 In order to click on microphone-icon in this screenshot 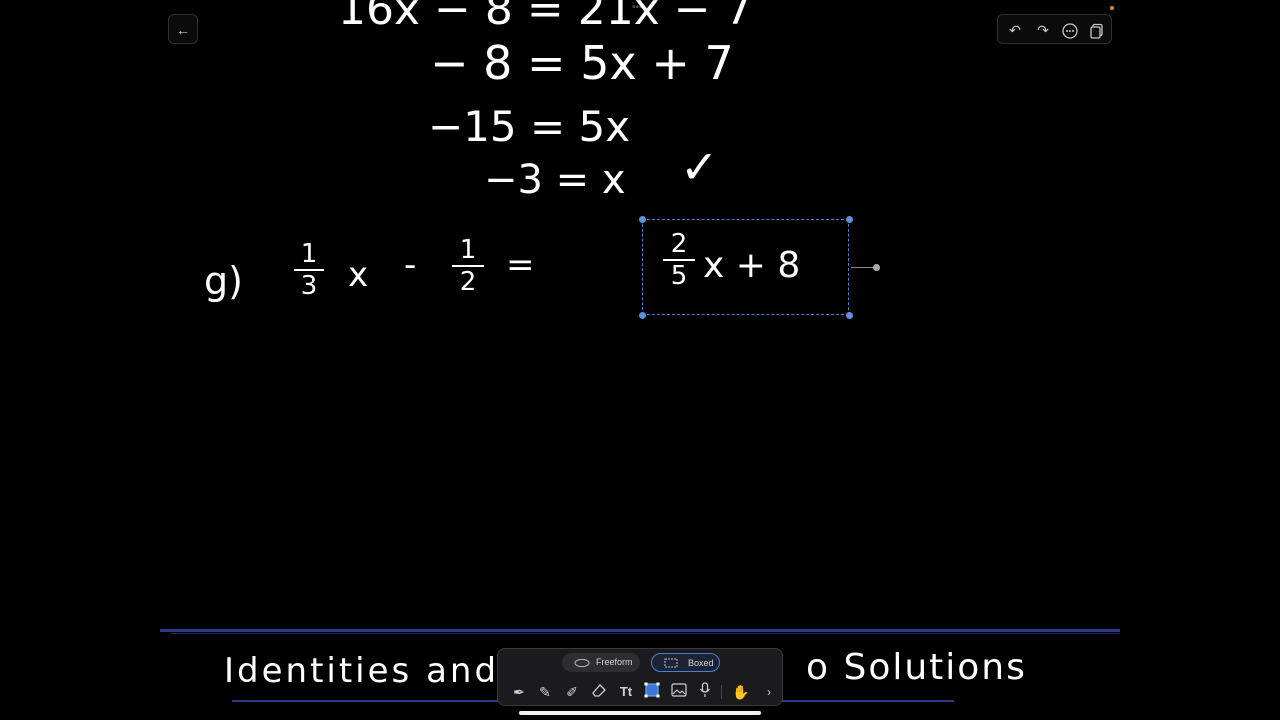, I will do `click(705, 692)`.